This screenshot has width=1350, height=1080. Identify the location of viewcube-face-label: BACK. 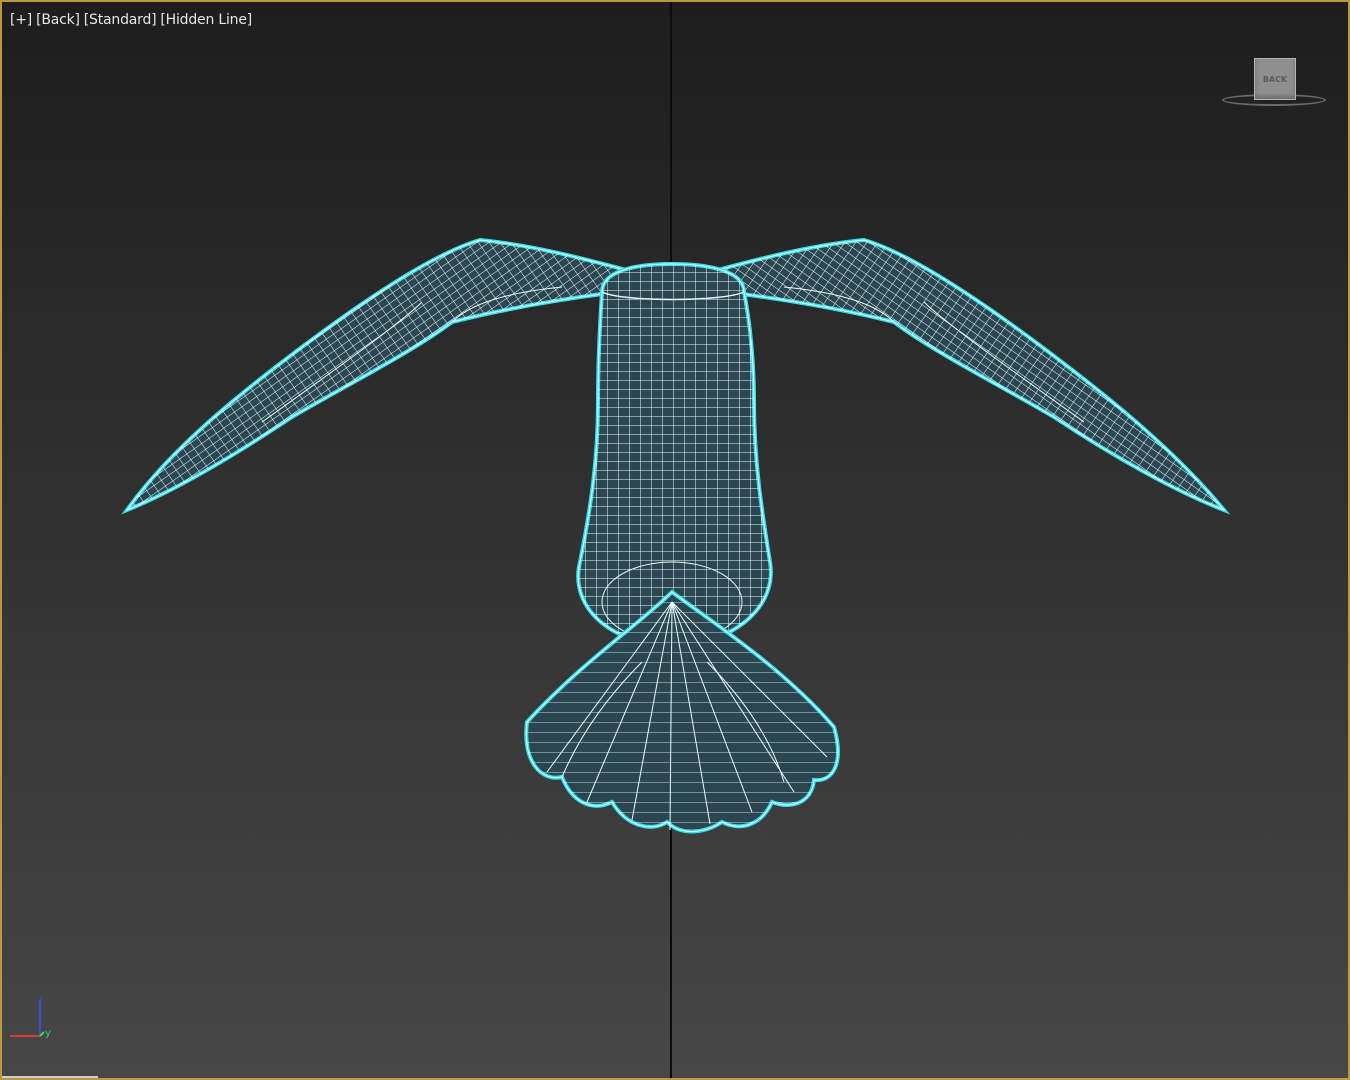
(1275, 79).